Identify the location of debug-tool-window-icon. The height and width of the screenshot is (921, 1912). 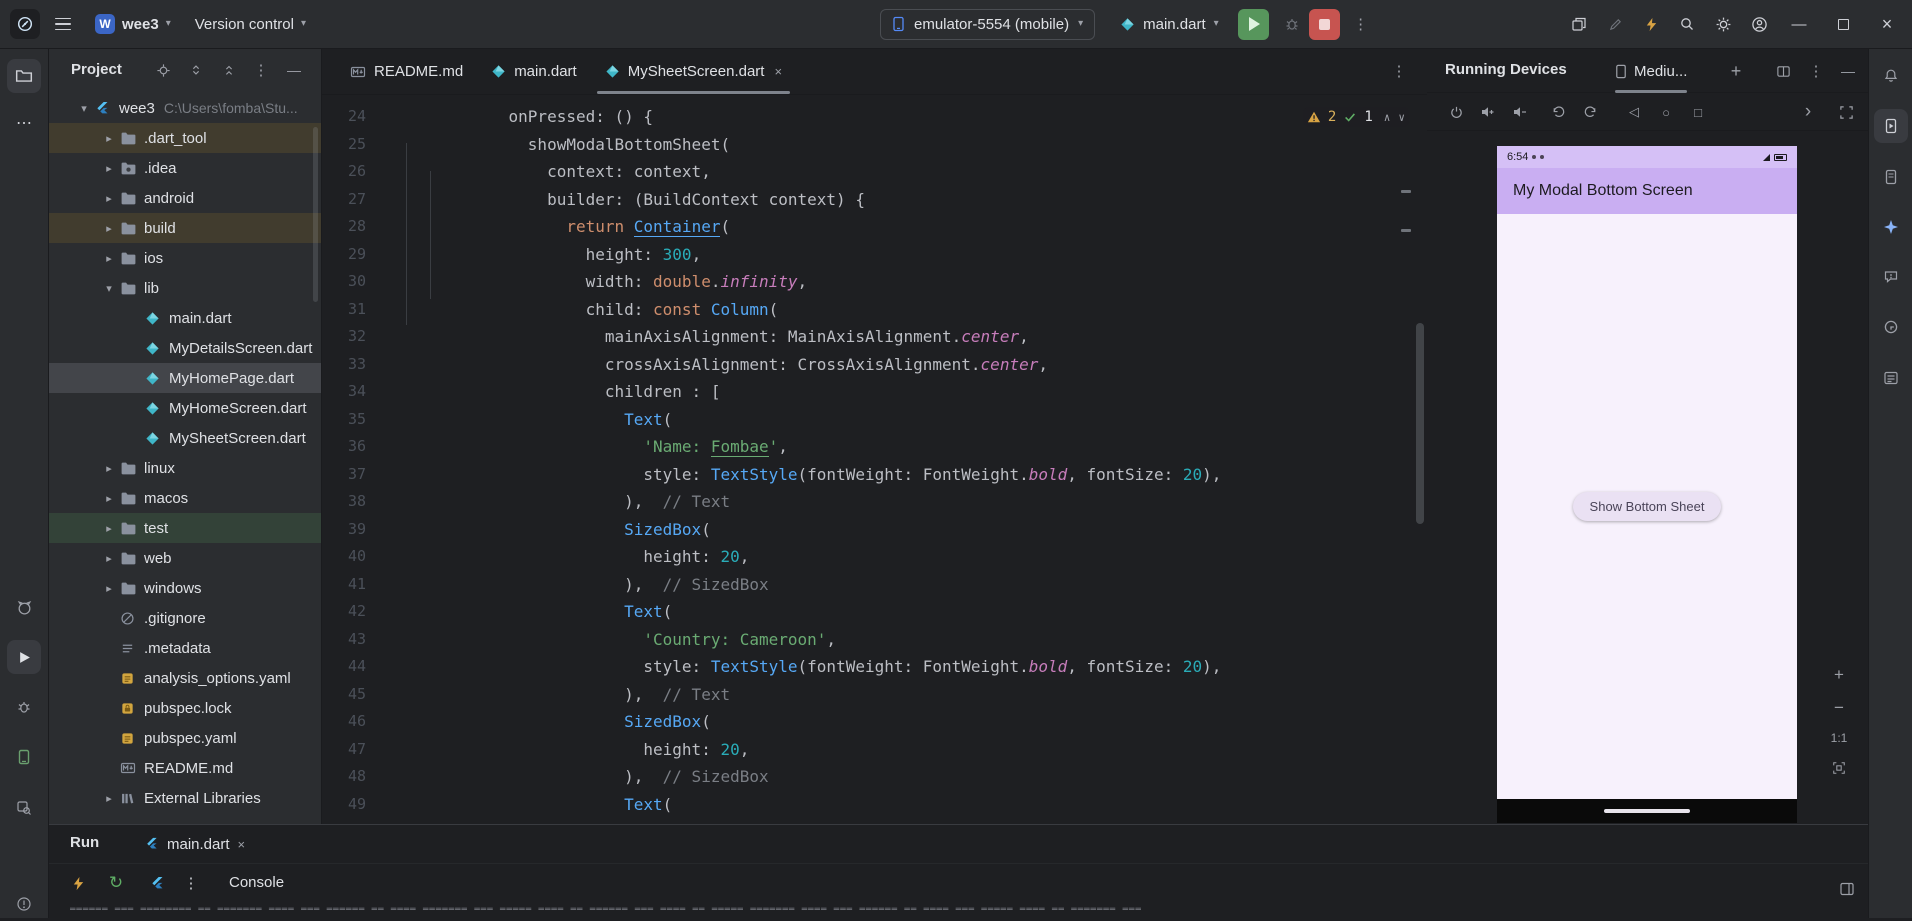
(24, 707).